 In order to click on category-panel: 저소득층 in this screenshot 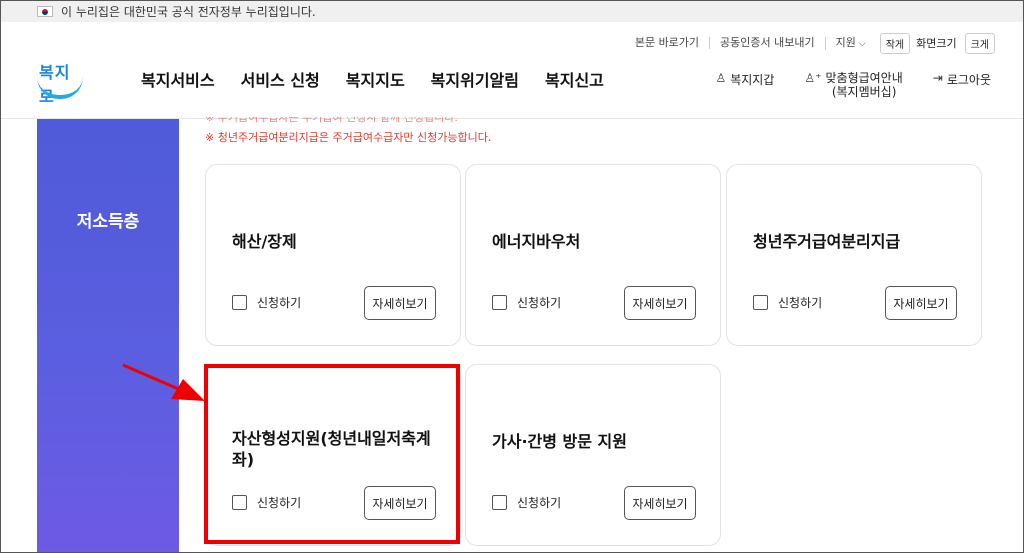, I will do `click(108, 335)`.